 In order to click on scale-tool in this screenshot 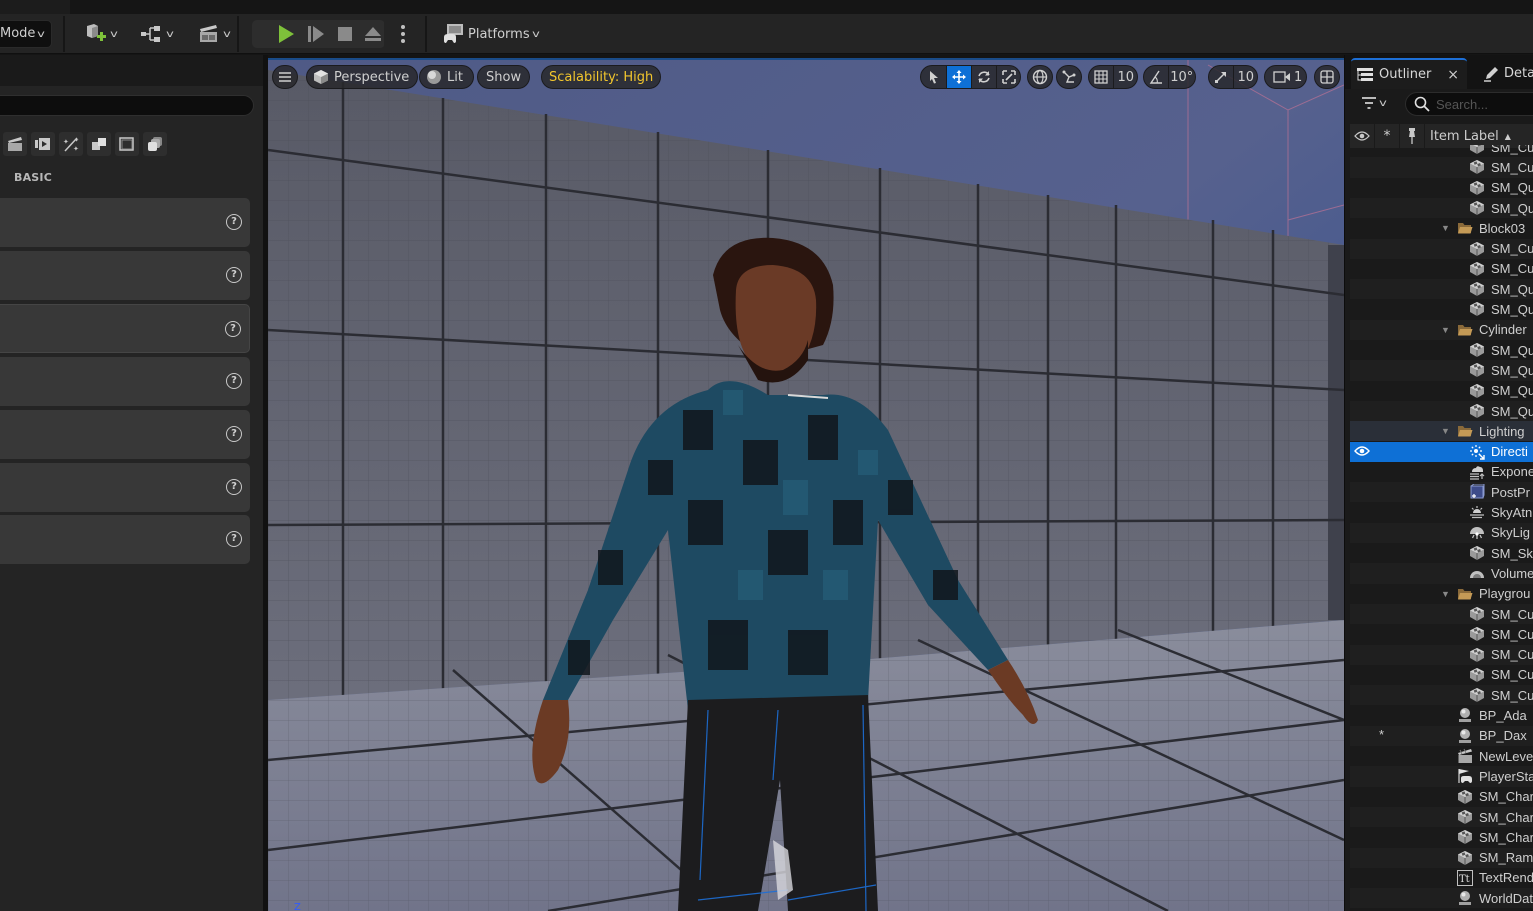, I will do `click(1008, 77)`.